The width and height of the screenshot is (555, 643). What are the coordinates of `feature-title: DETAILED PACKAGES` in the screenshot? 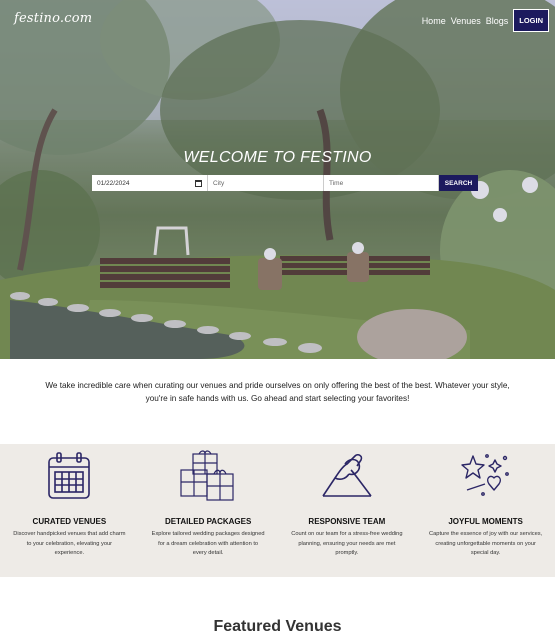 It's located at (208, 521).